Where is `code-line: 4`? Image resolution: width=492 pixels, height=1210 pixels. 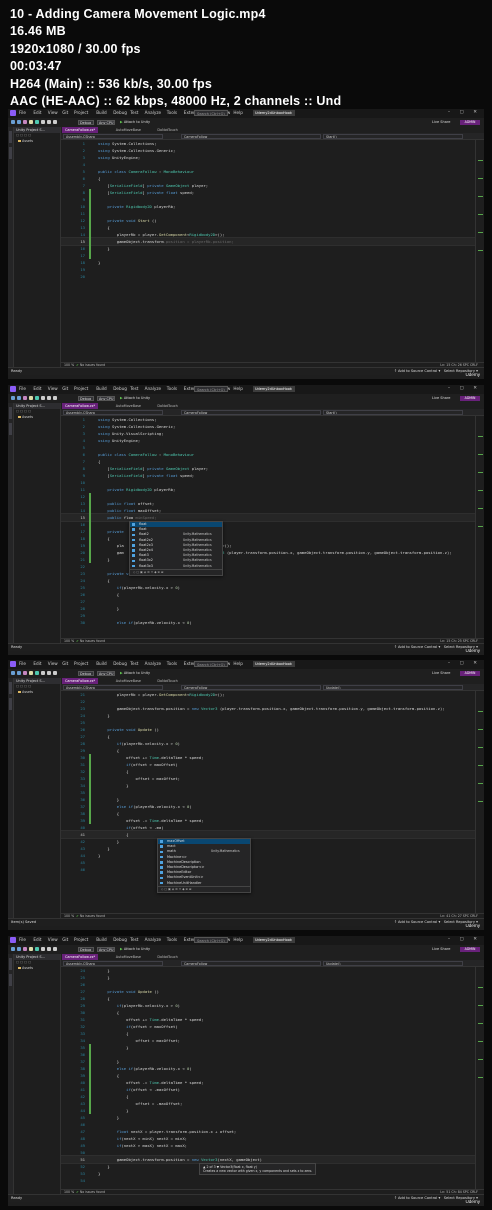
code-line: 4 is located at coordinates (268, 164).